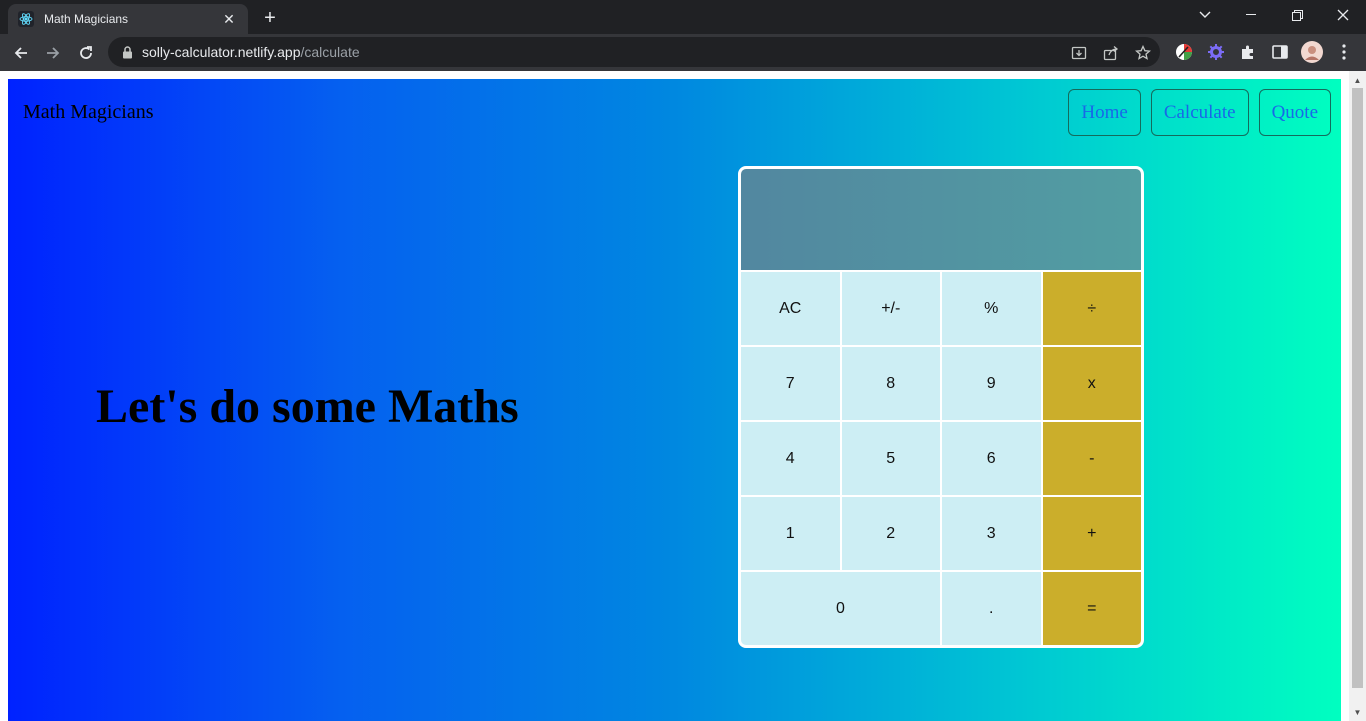 Image resolution: width=1366 pixels, height=721 pixels. Describe the element at coordinates (1104, 112) in the screenshot. I see `nav-link-home: Home` at that location.